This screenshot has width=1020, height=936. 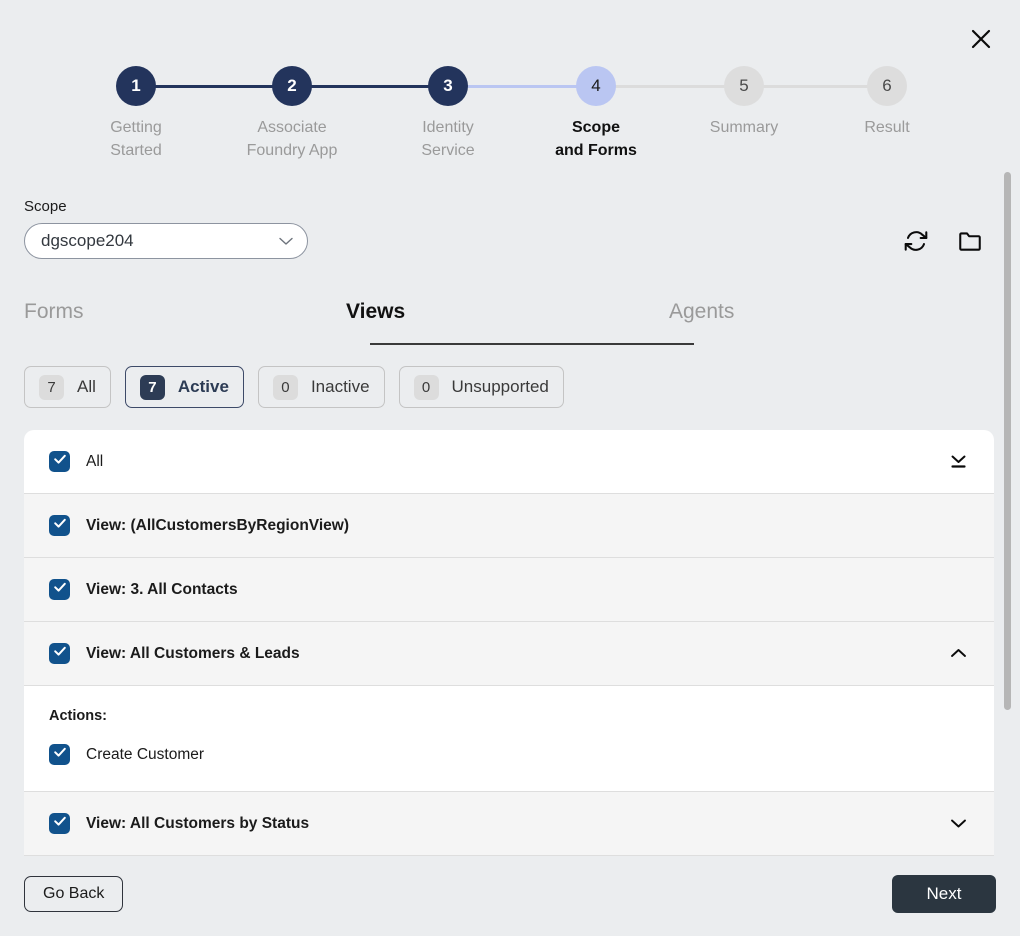 I want to click on browse-folder-button, so click(x=970, y=242).